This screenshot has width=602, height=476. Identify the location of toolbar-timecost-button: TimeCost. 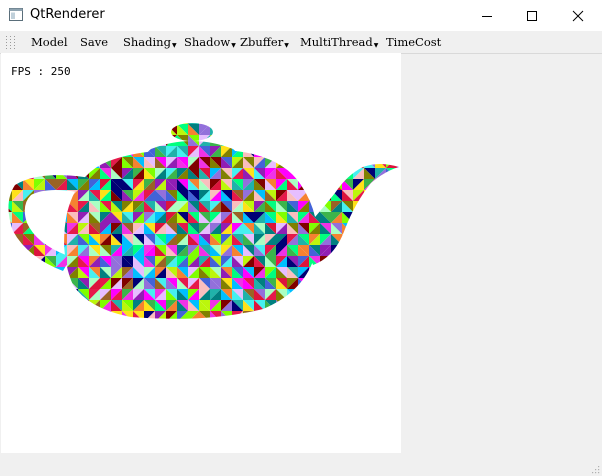
(413, 42).